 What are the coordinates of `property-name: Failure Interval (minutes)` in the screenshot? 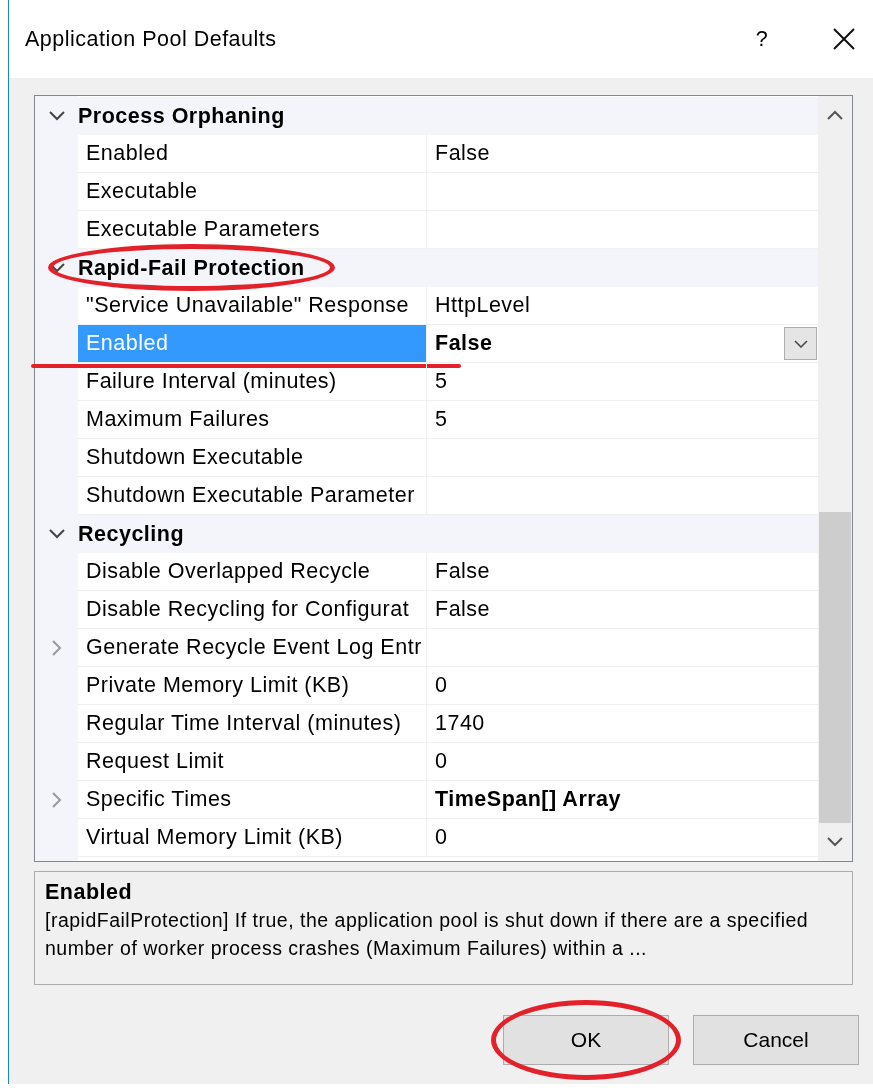 It's located at (252, 382).